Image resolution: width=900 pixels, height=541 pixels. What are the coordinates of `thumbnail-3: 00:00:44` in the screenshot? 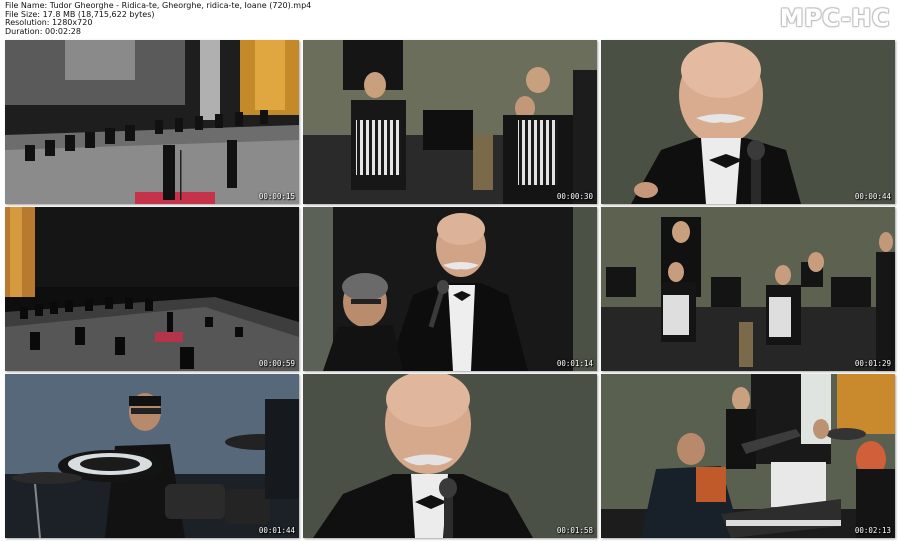 It's located at (748, 122).